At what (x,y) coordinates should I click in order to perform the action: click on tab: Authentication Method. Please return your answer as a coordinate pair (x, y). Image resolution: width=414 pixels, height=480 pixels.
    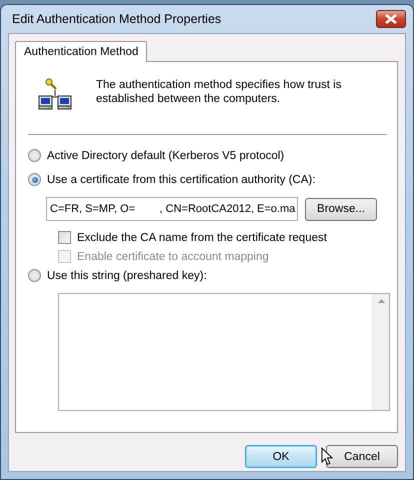
    Looking at the image, I should click on (81, 51).